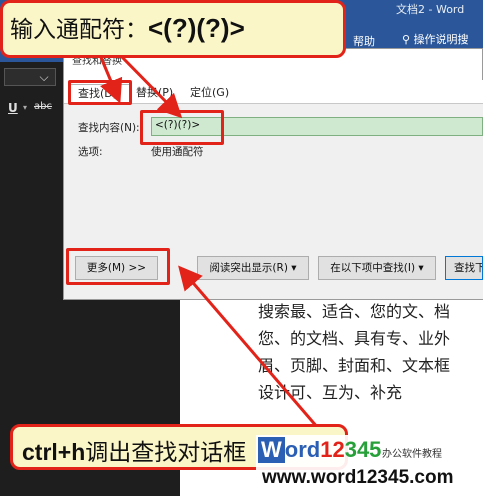  I want to click on callout-top-text: 输入通配符：<(?)(?)>, so click(175, 27).